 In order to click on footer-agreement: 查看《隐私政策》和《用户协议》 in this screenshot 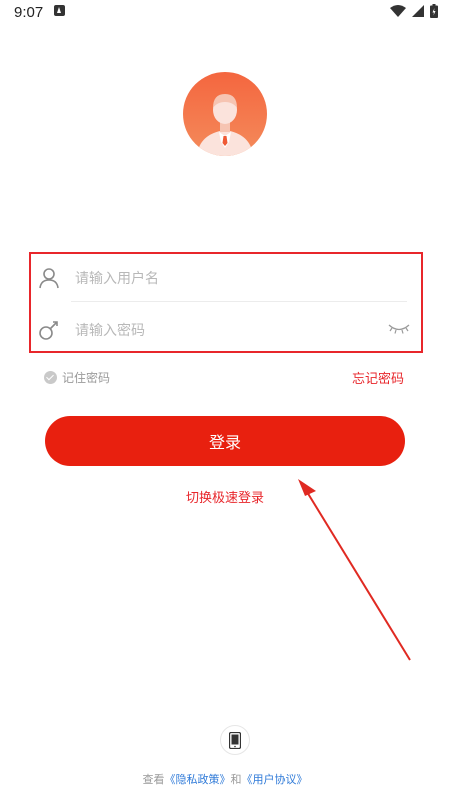, I will do `click(225, 779)`.